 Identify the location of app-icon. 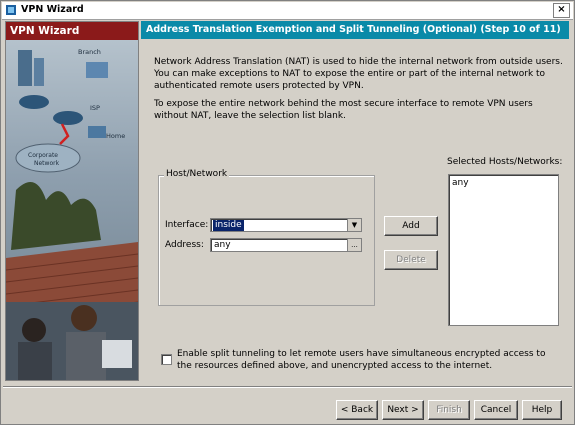
(11, 10).